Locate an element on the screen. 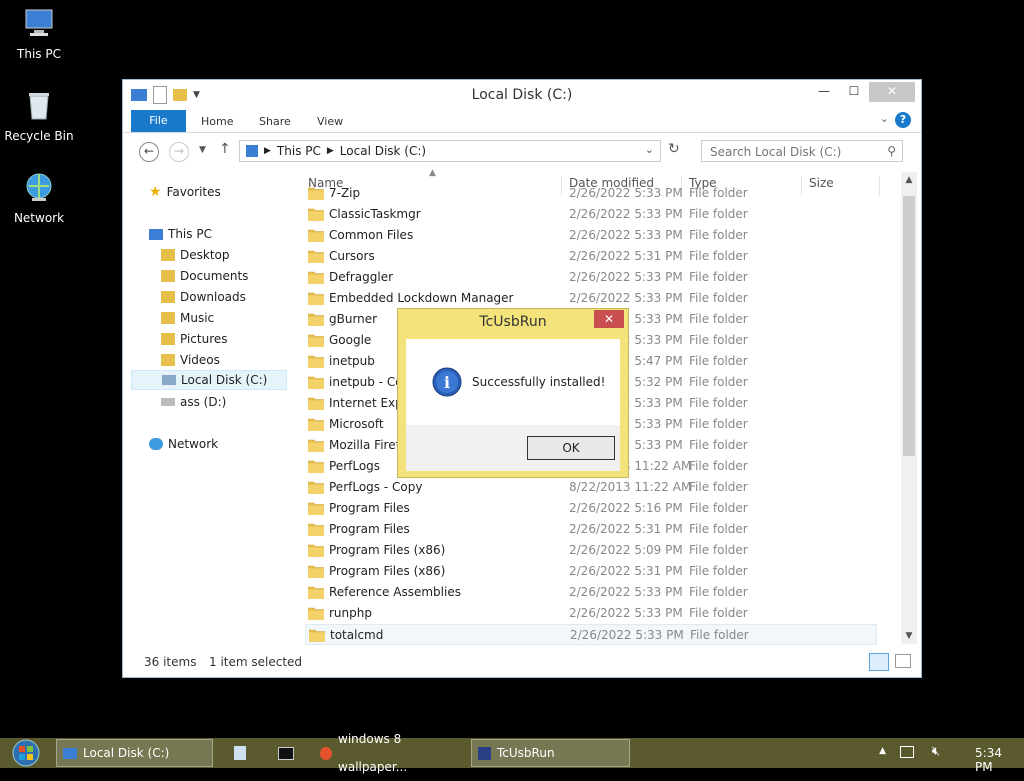  back-button: ← is located at coordinates (149, 152).